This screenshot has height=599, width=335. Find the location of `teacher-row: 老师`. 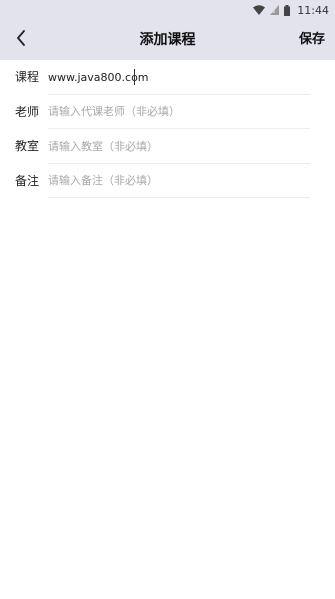

teacher-row: 老师 is located at coordinates (167, 112).